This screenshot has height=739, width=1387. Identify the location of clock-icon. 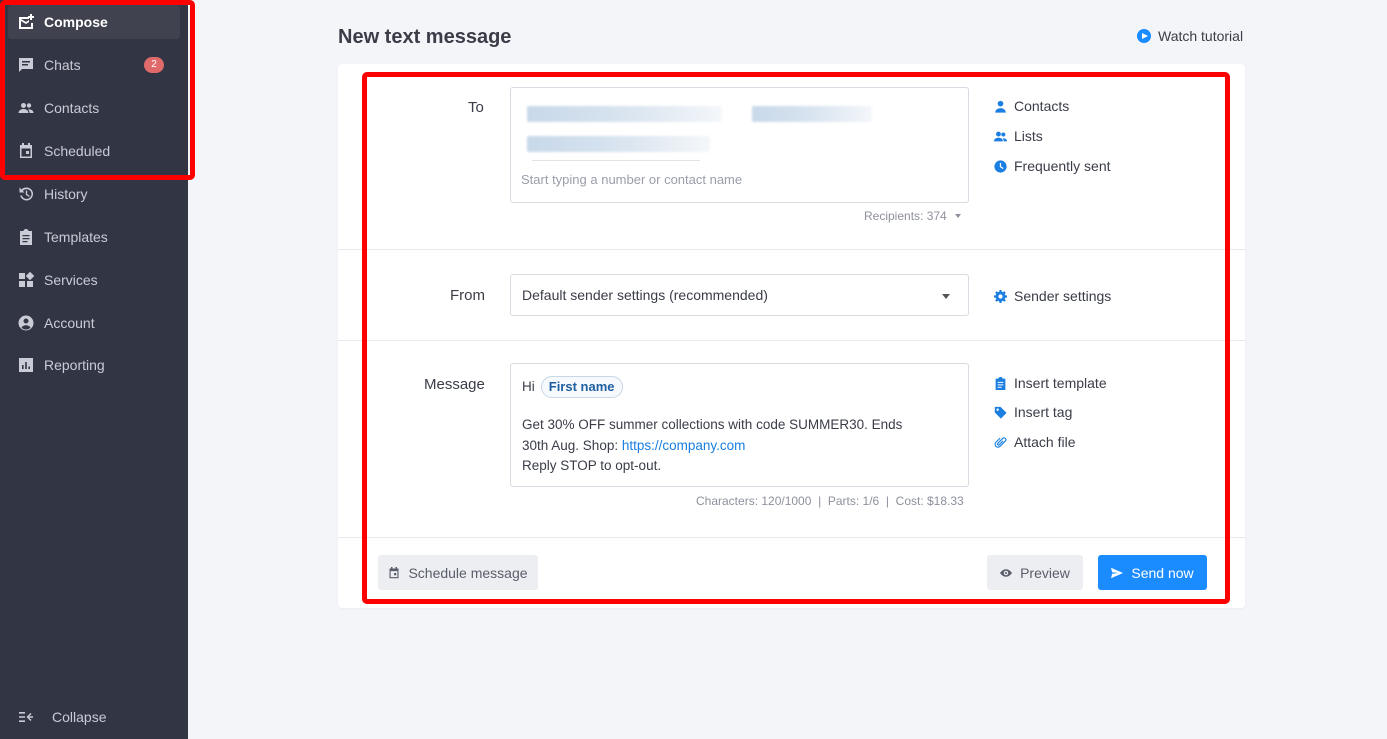
(1000, 166).